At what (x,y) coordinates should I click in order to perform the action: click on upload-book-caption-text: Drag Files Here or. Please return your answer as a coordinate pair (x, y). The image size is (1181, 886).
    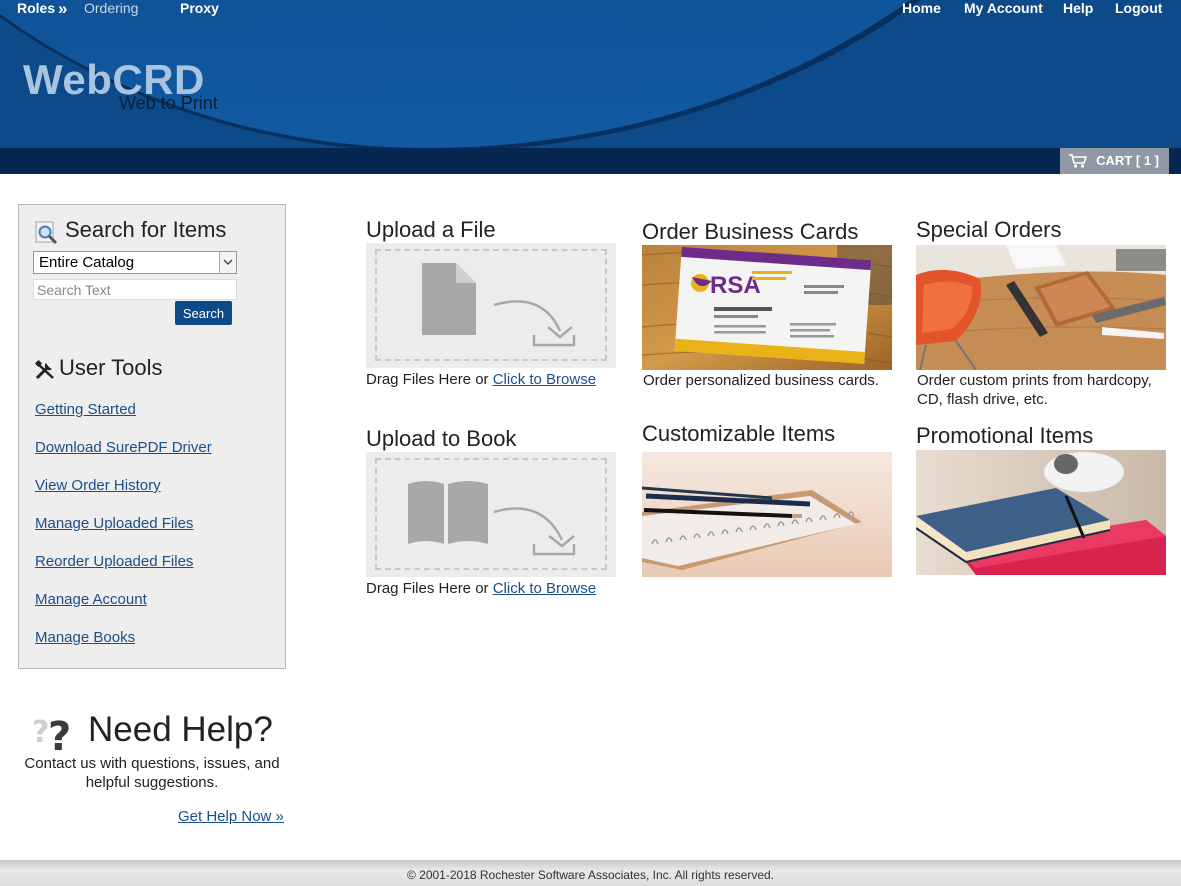
    Looking at the image, I should click on (429, 588).